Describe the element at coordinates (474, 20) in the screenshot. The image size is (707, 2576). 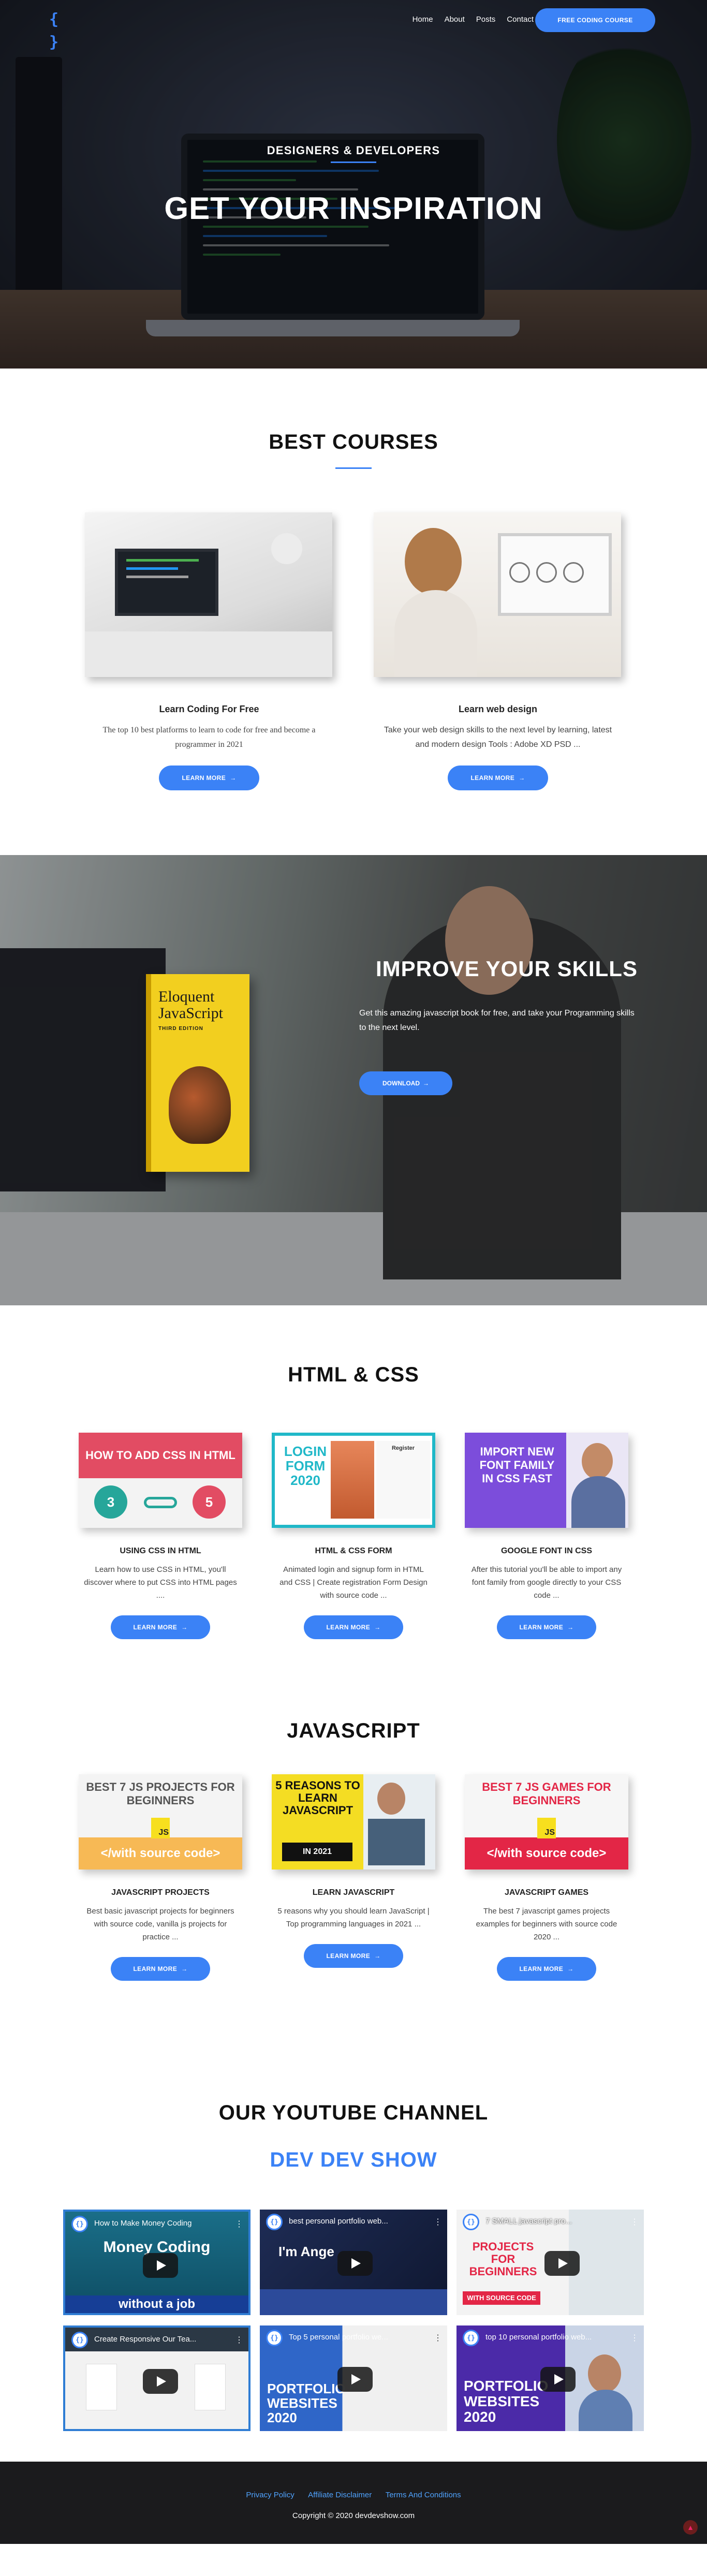
I see `nav-links: Home About Posts Contact` at that location.